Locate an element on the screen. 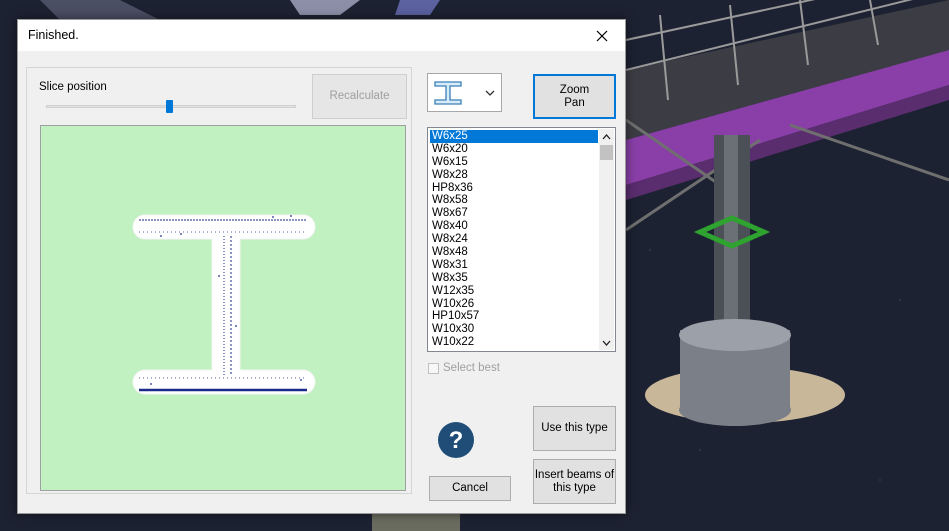  section-list-item: W8x28 is located at coordinates (514, 175).